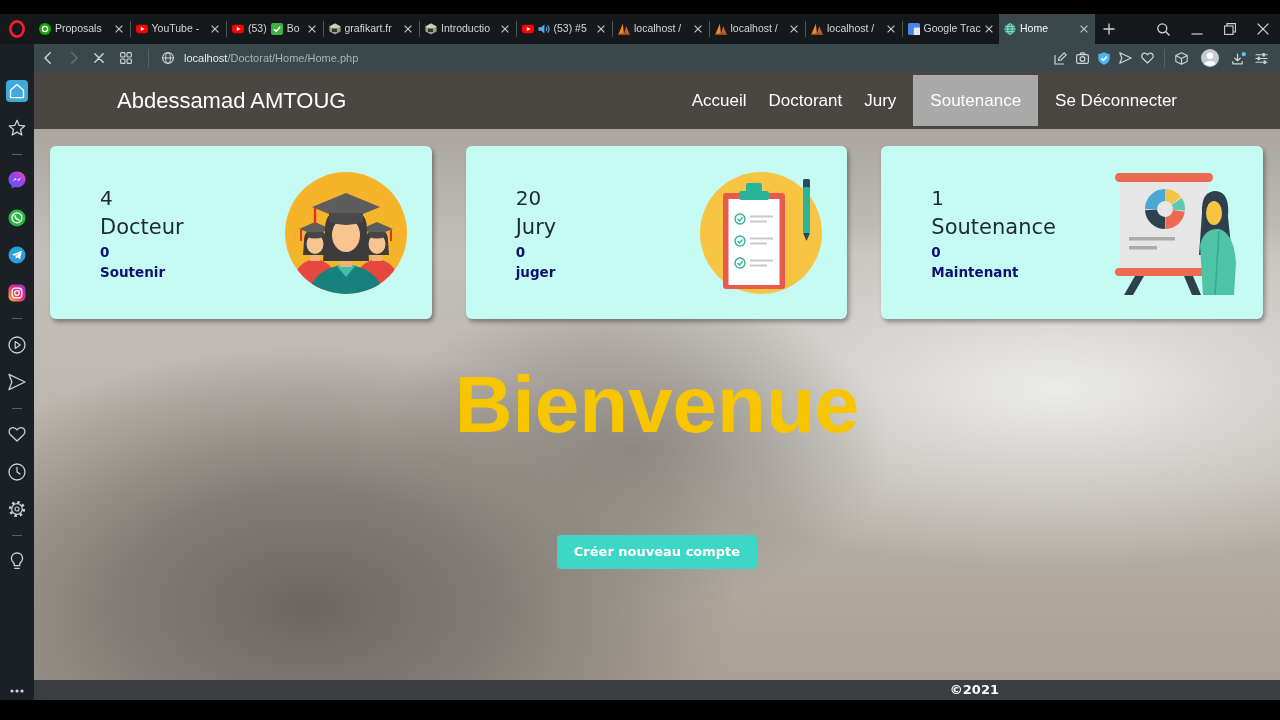  What do you see at coordinates (17, 691) in the screenshot?
I see `more-icon` at bounding box center [17, 691].